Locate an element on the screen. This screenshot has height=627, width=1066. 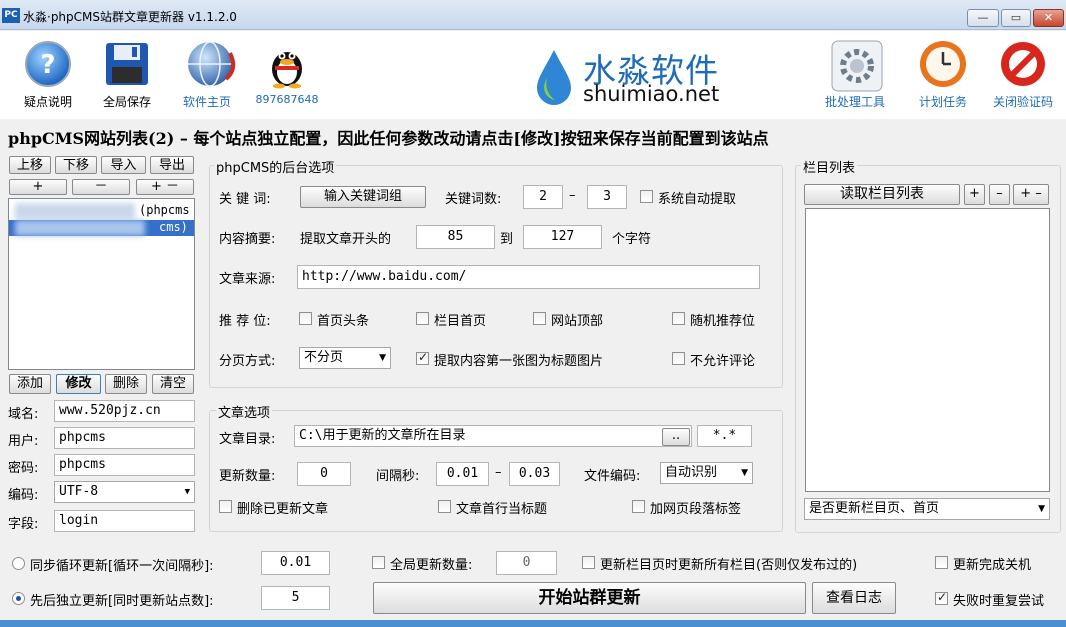
category-list is located at coordinates (927, 350).